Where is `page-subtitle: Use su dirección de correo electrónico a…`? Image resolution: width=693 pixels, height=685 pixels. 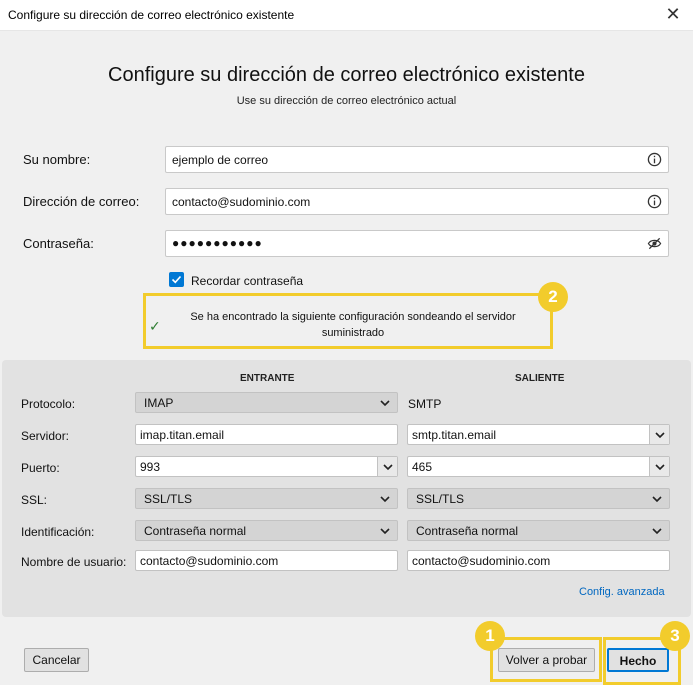
page-subtitle: Use su dirección de correo electrónico a… is located at coordinates (346, 101).